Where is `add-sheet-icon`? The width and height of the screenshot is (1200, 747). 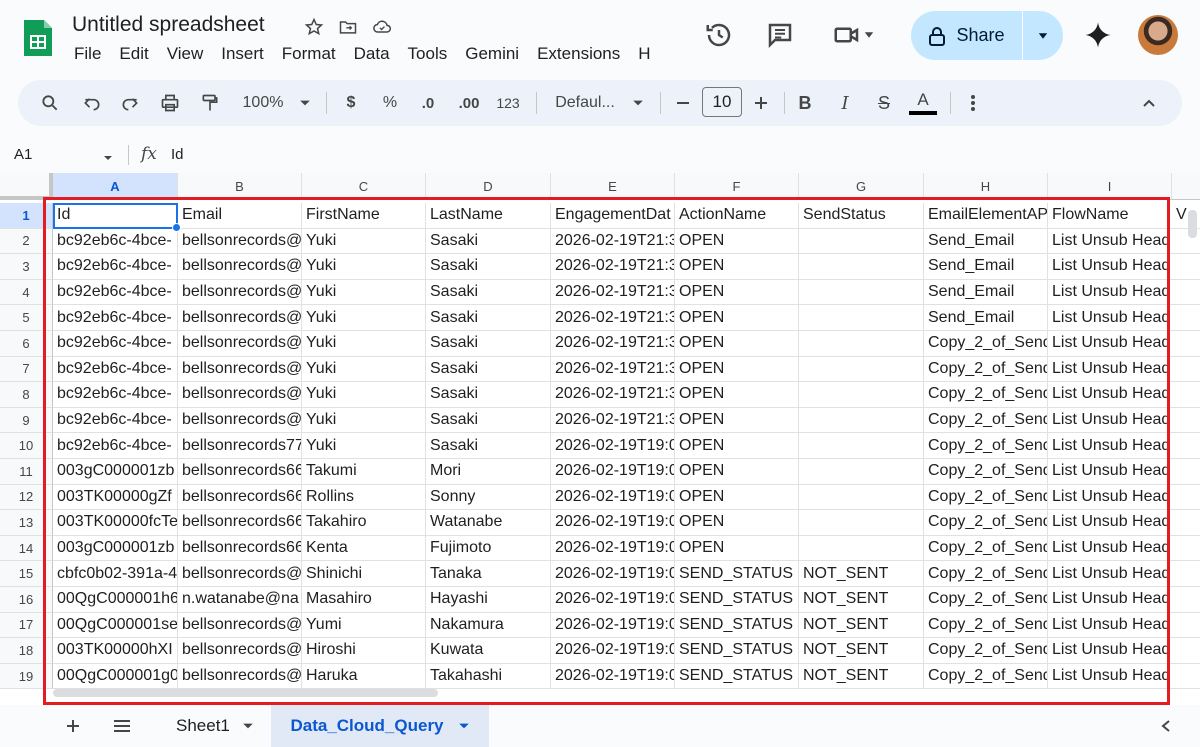
add-sheet-icon is located at coordinates (73, 726).